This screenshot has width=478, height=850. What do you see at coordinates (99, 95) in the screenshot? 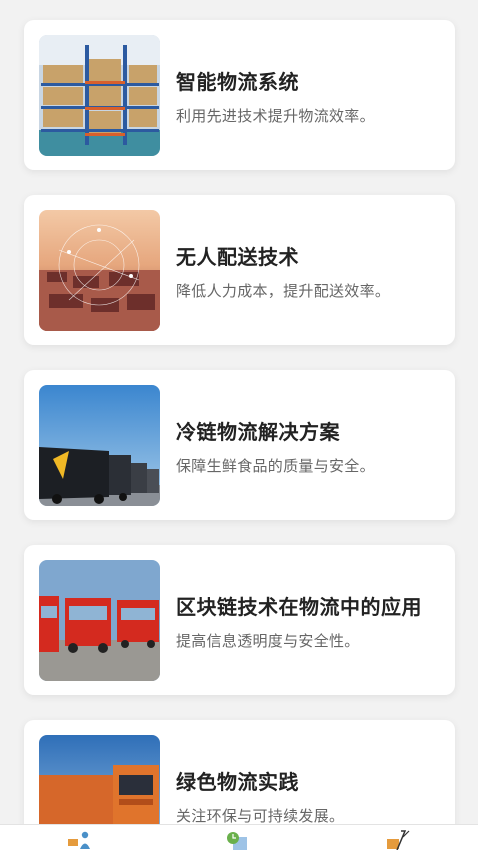
I see `warehouse-shelves-image` at bounding box center [99, 95].